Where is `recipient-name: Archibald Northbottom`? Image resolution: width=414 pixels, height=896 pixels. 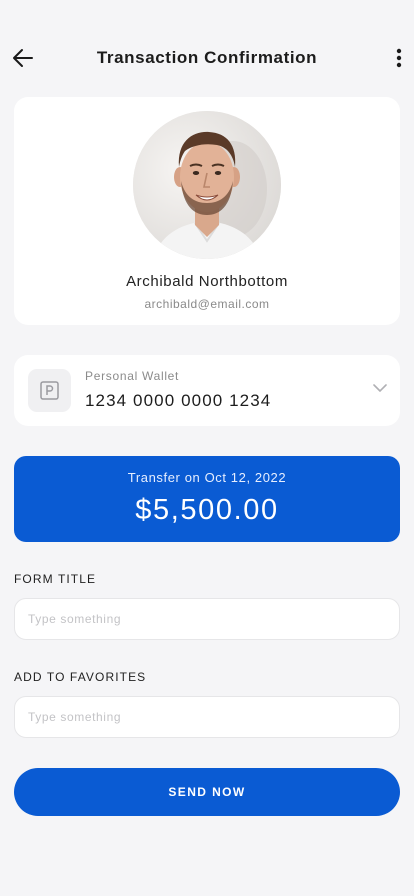
recipient-name: Archibald Northbottom is located at coordinates (207, 281).